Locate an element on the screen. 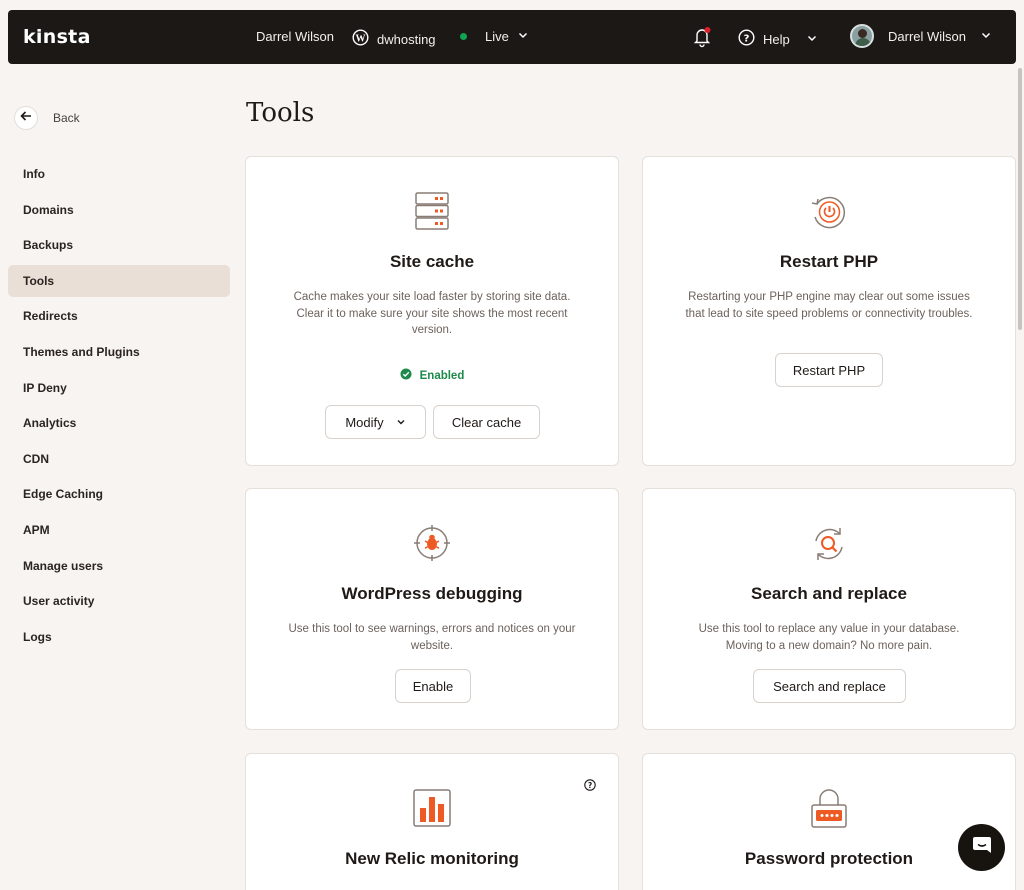 The image size is (1024, 890). chat-icon is located at coordinates (982, 847).